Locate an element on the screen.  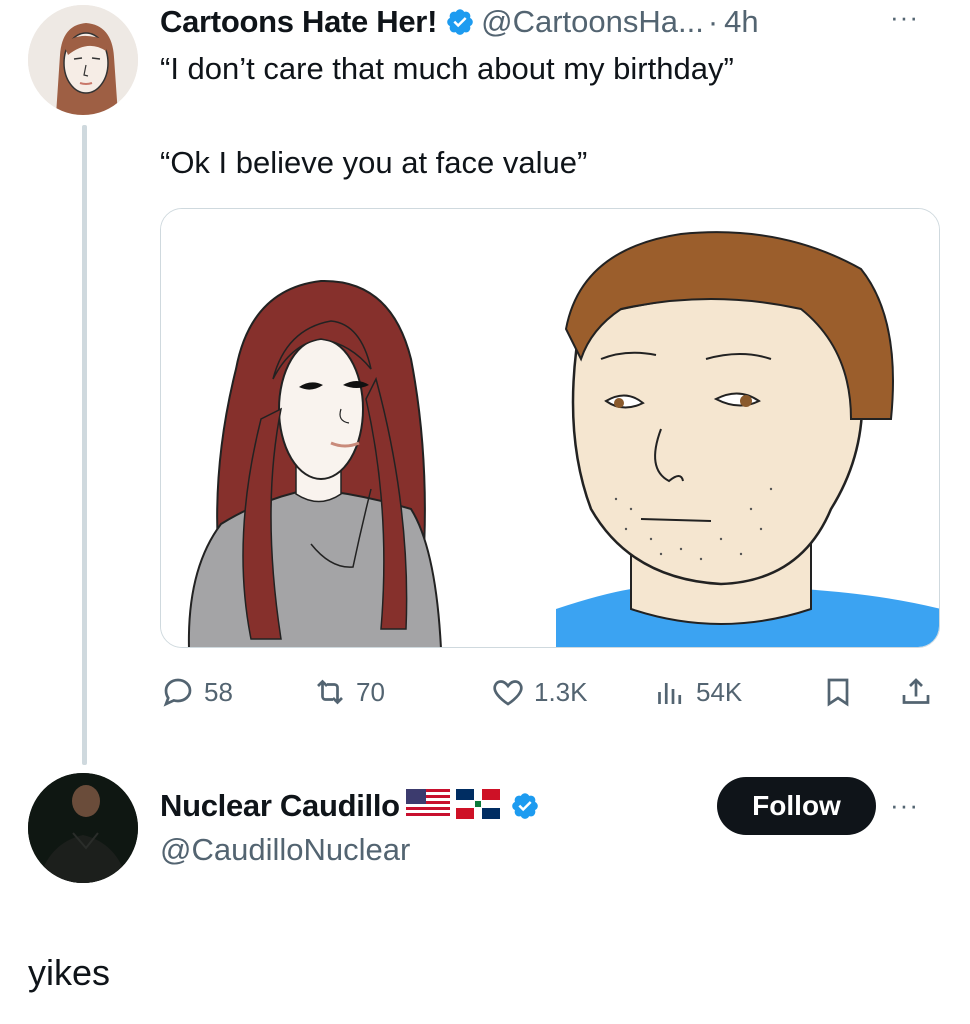
tweet-action-bar: 58 70 1.3K 54K is located at coordinates (550, 692).